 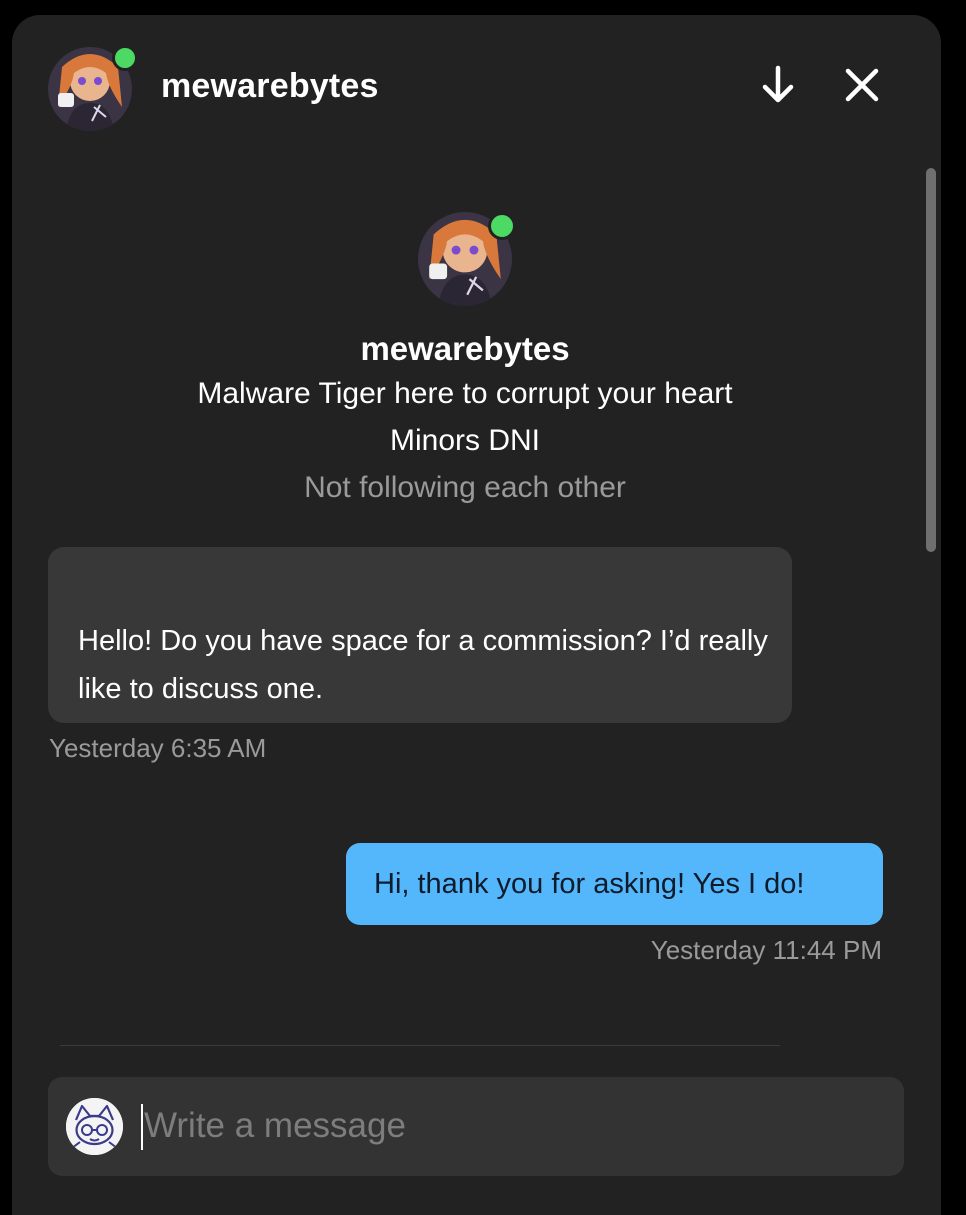 I want to click on text-caret, so click(x=142, y=1127).